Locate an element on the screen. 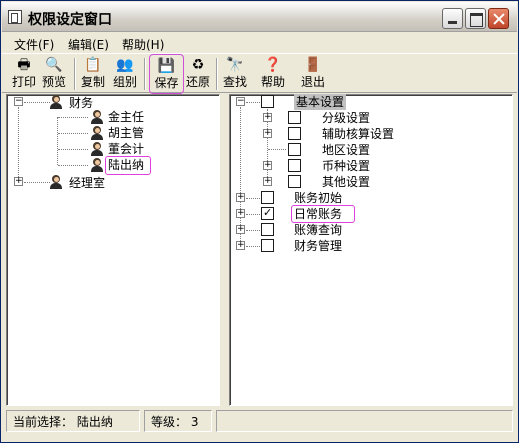 Image resolution: width=519 pixels, height=443 pixels. tree-perm-item: 辅助核算设置 is located at coordinates (358, 134).